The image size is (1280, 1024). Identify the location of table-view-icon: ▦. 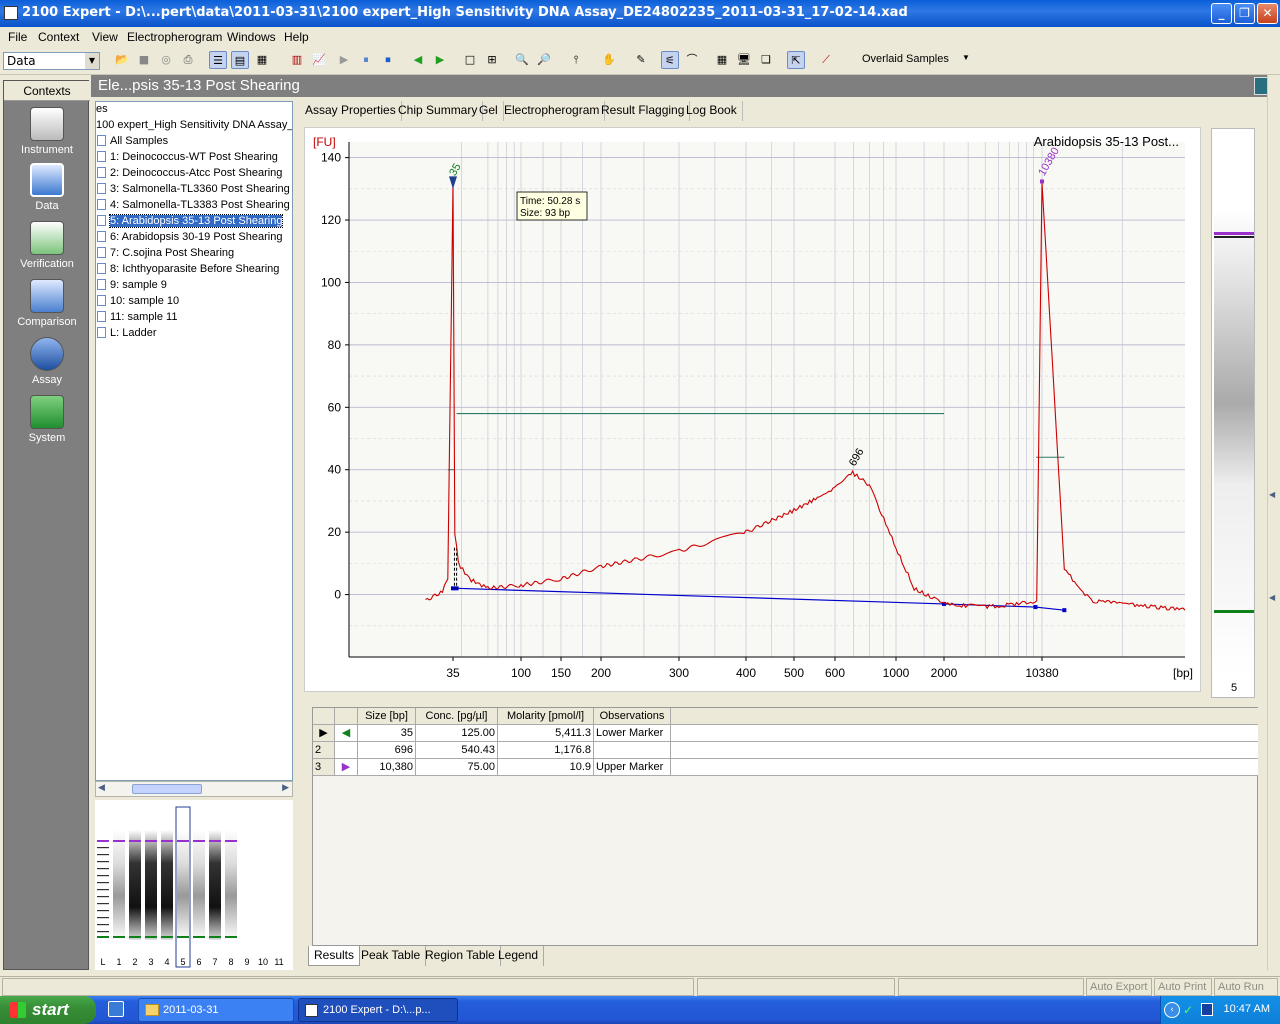
(262, 60).